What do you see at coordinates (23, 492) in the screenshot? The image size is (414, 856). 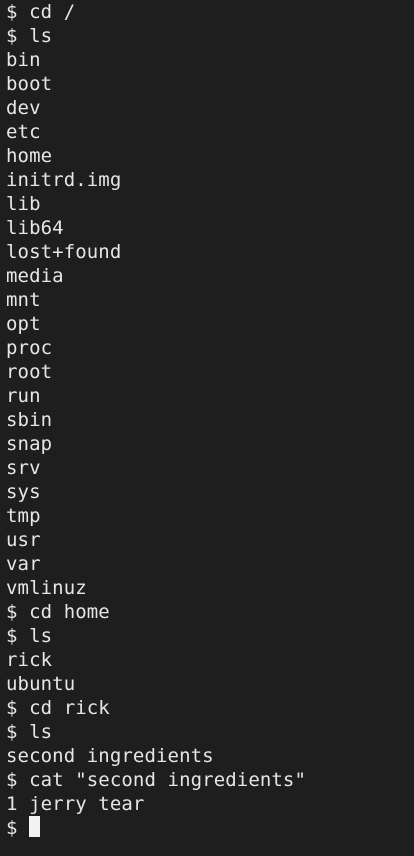 I see `terminal-line: sys` at bounding box center [23, 492].